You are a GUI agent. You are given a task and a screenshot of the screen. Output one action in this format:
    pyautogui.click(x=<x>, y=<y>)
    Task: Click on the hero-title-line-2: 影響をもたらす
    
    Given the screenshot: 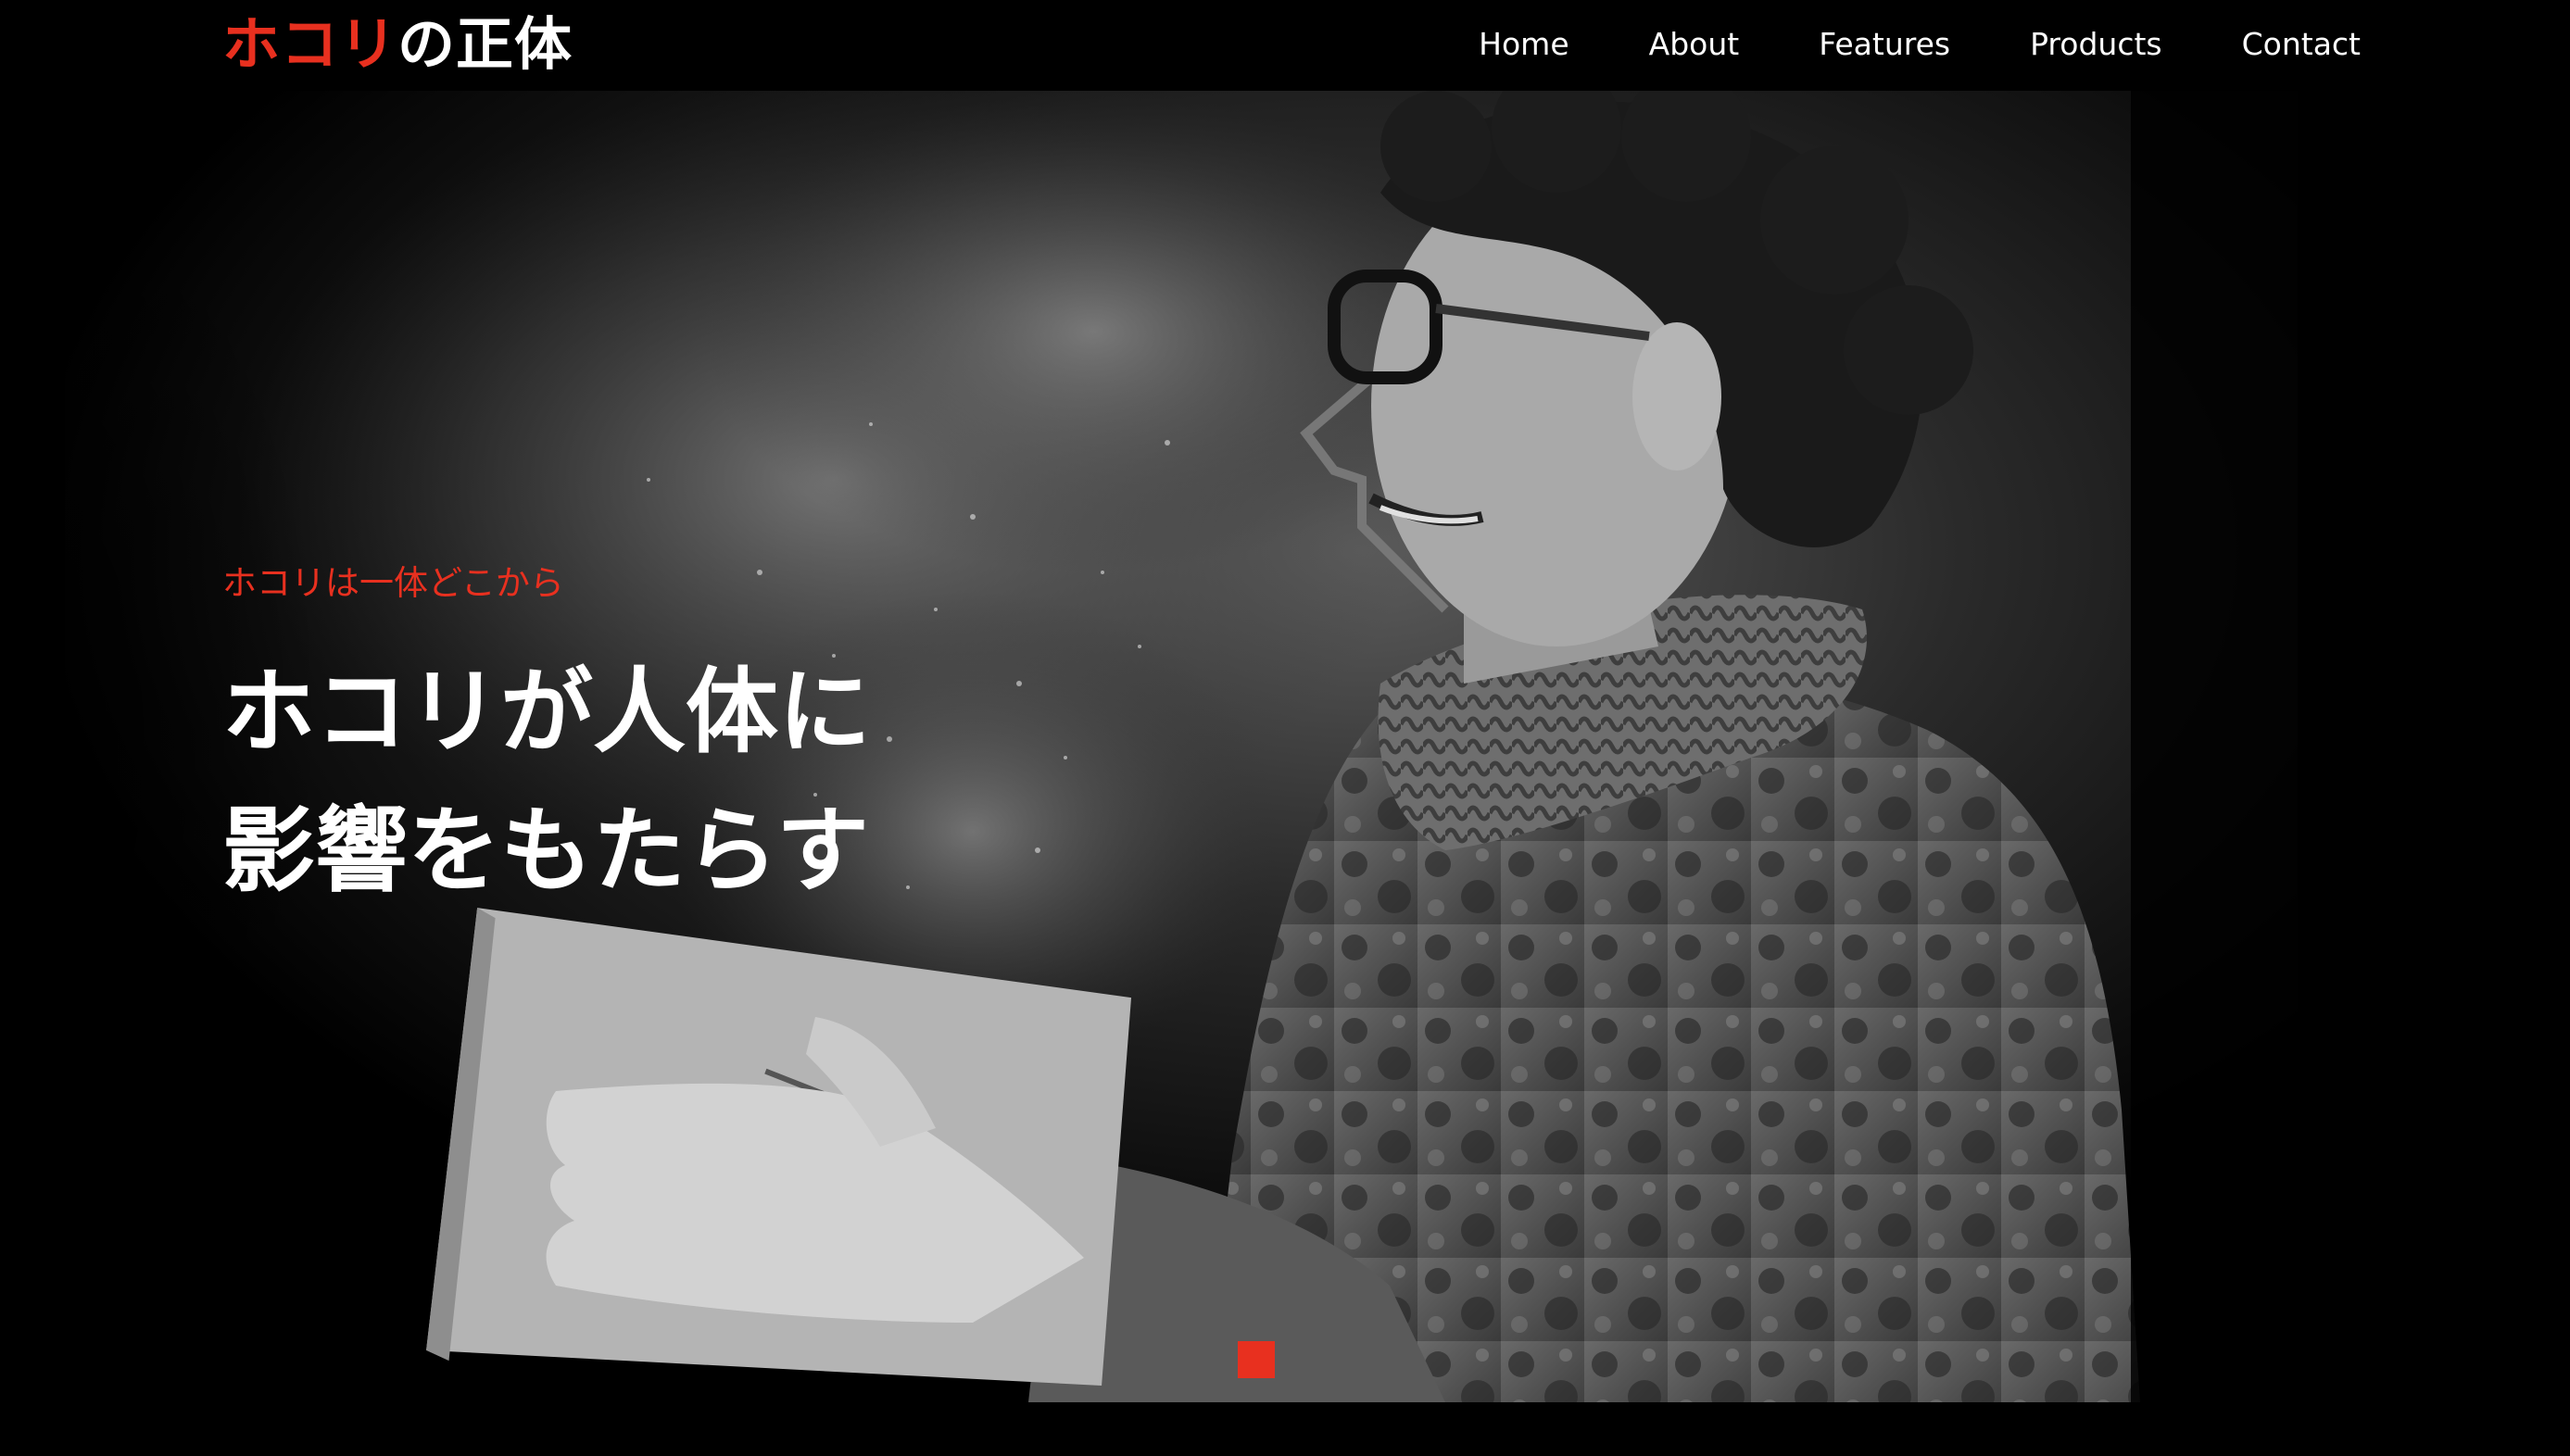 What is the action you would take?
    pyautogui.click(x=545, y=851)
    